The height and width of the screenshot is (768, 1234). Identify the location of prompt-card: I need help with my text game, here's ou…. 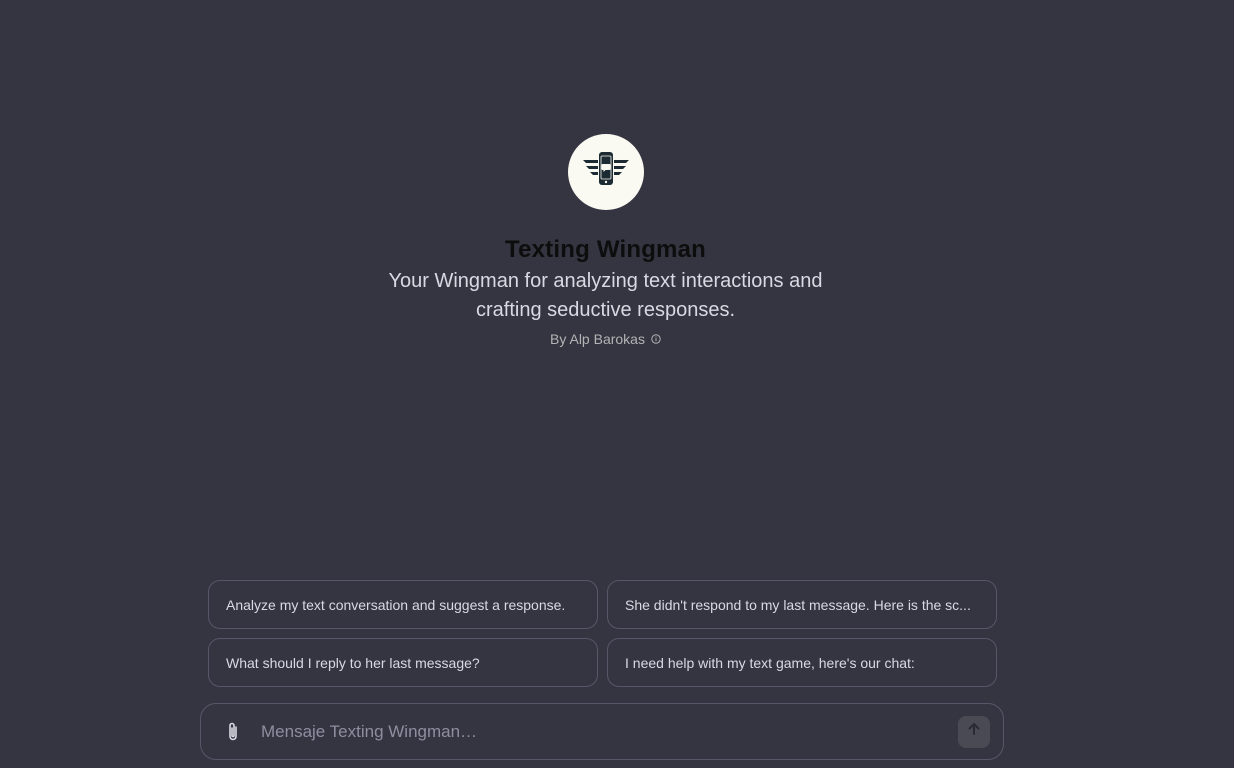
(802, 662).